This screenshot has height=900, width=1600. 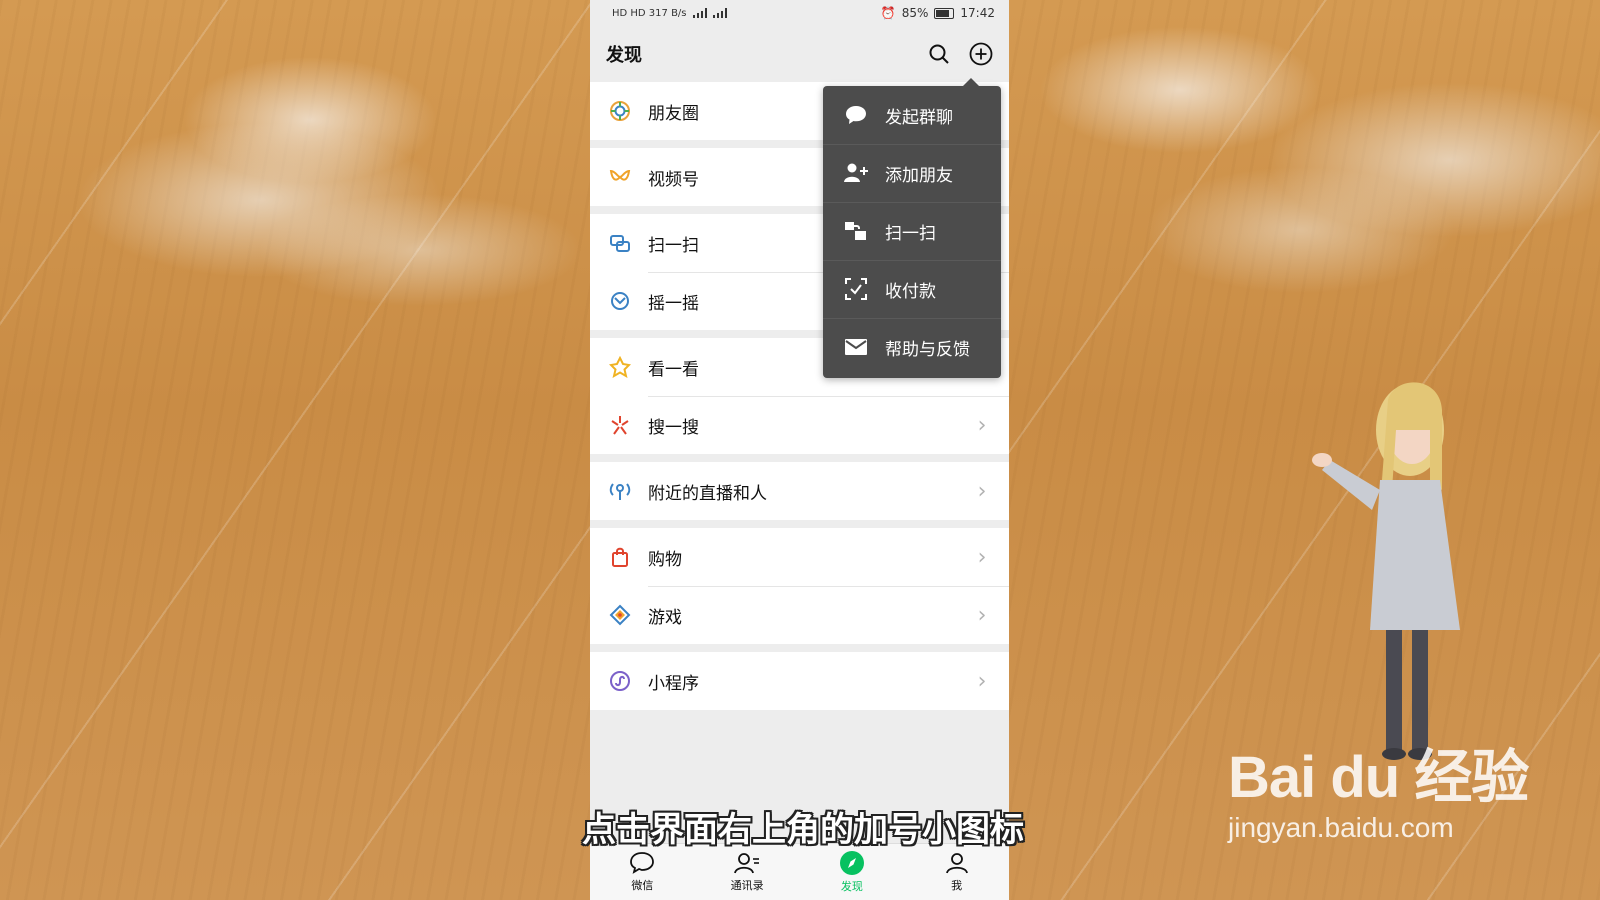 I want to click on presenter-figure, so click(x=1386, y=571).